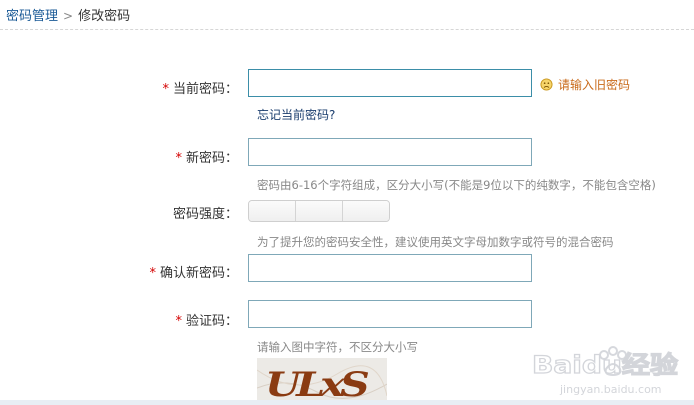 The image size is (694, 405). I want to click on bottom-strip, so click(347, 402).